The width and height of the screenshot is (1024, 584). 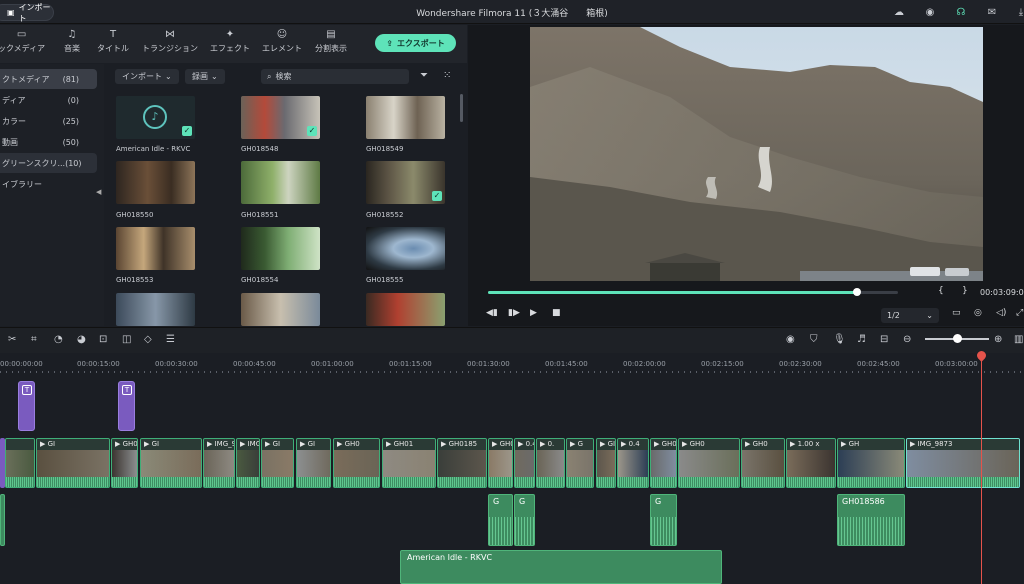 I want to click on tab-split-screen: ▤ 分割表示, so click(x=331, y=41).